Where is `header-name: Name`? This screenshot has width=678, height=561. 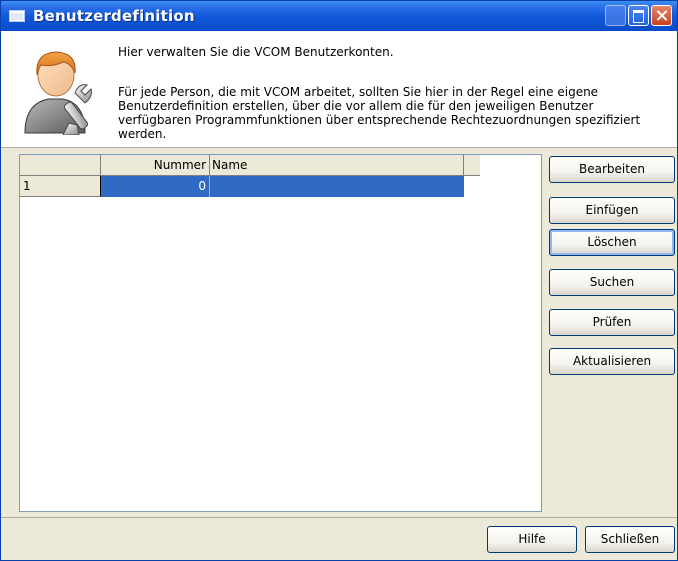 header-name: Name is located at coordinates (337, 165).